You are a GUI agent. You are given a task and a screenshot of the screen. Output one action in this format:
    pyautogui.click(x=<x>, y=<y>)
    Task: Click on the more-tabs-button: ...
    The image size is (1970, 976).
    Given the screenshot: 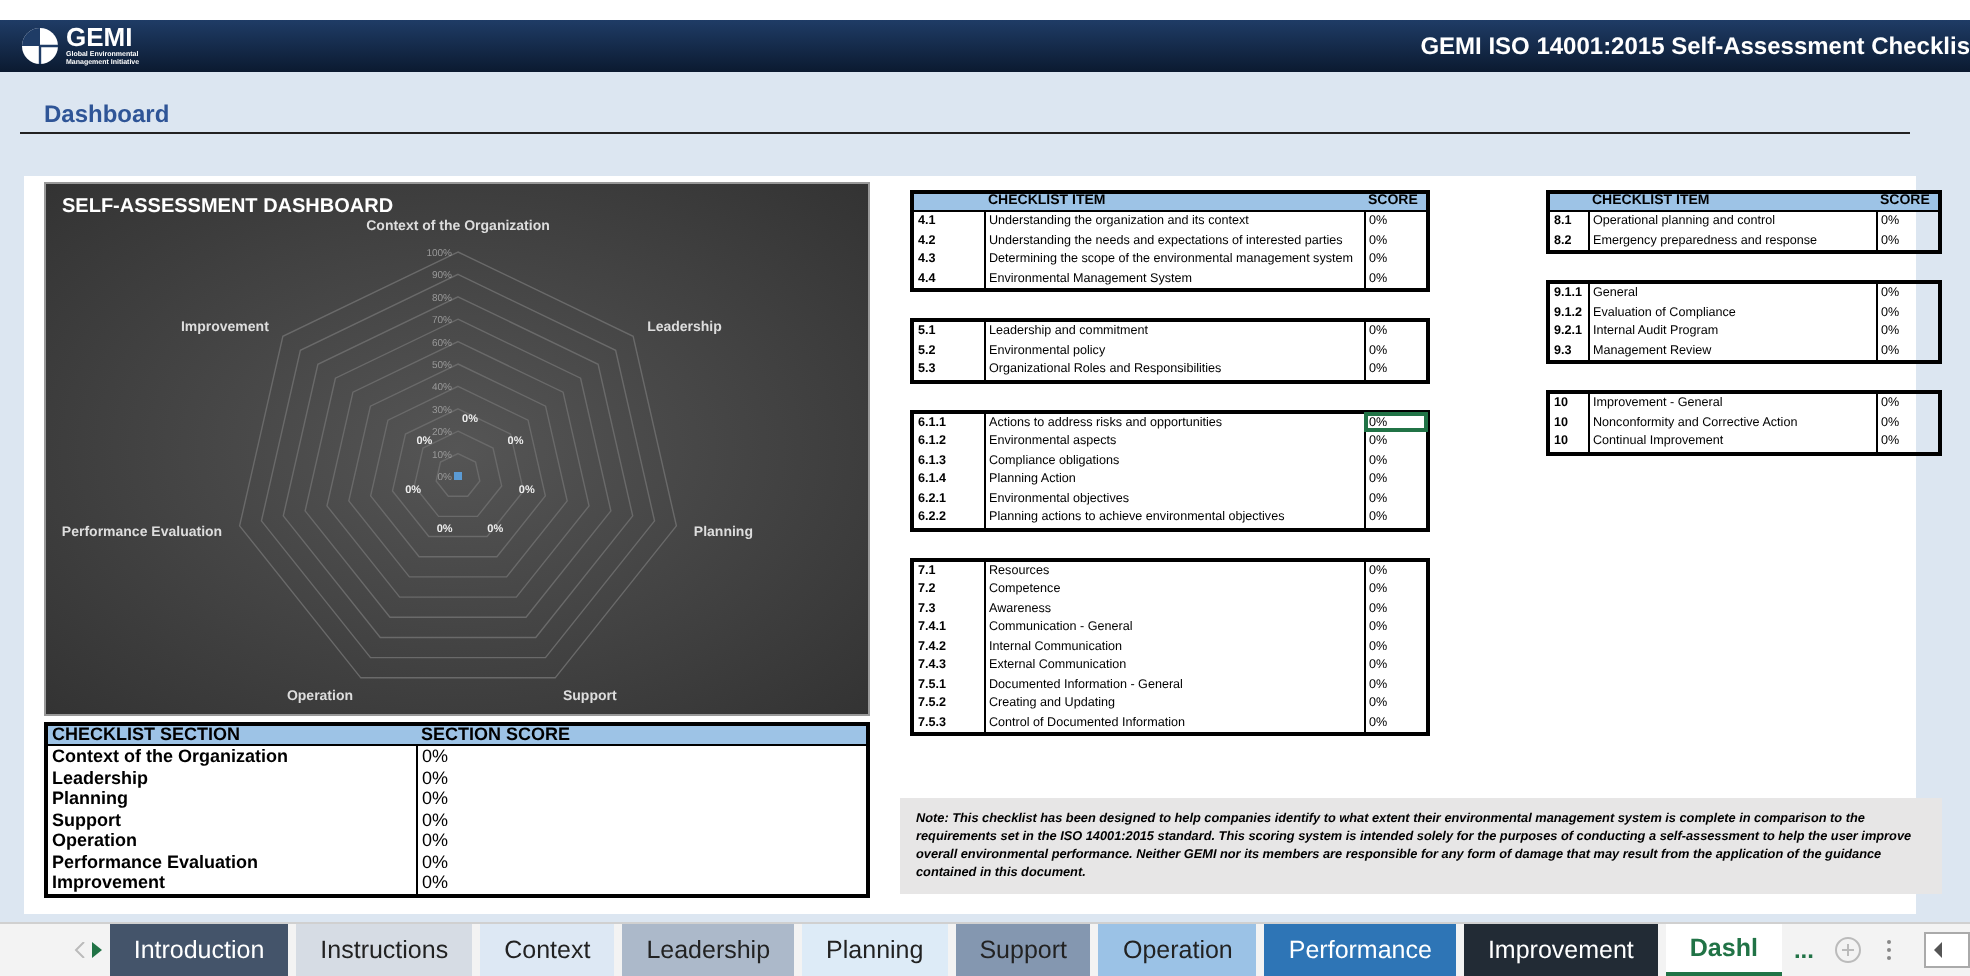 What is the action you would take?
    pyautogui.click(x=1803, y=950)
    